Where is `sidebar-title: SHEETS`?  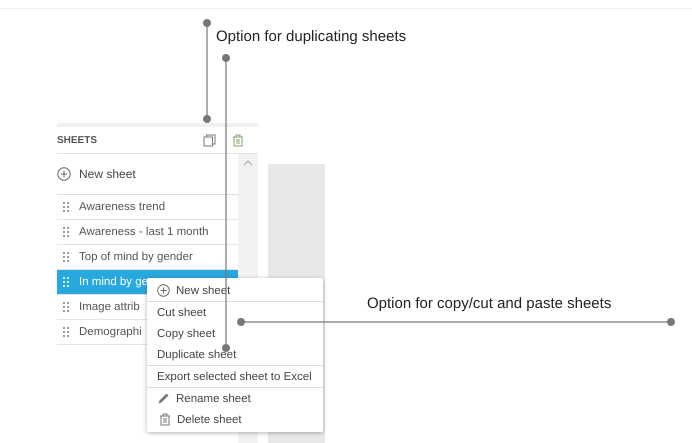 sidebar-title: SHEETS is located at coordinates (77, 140).